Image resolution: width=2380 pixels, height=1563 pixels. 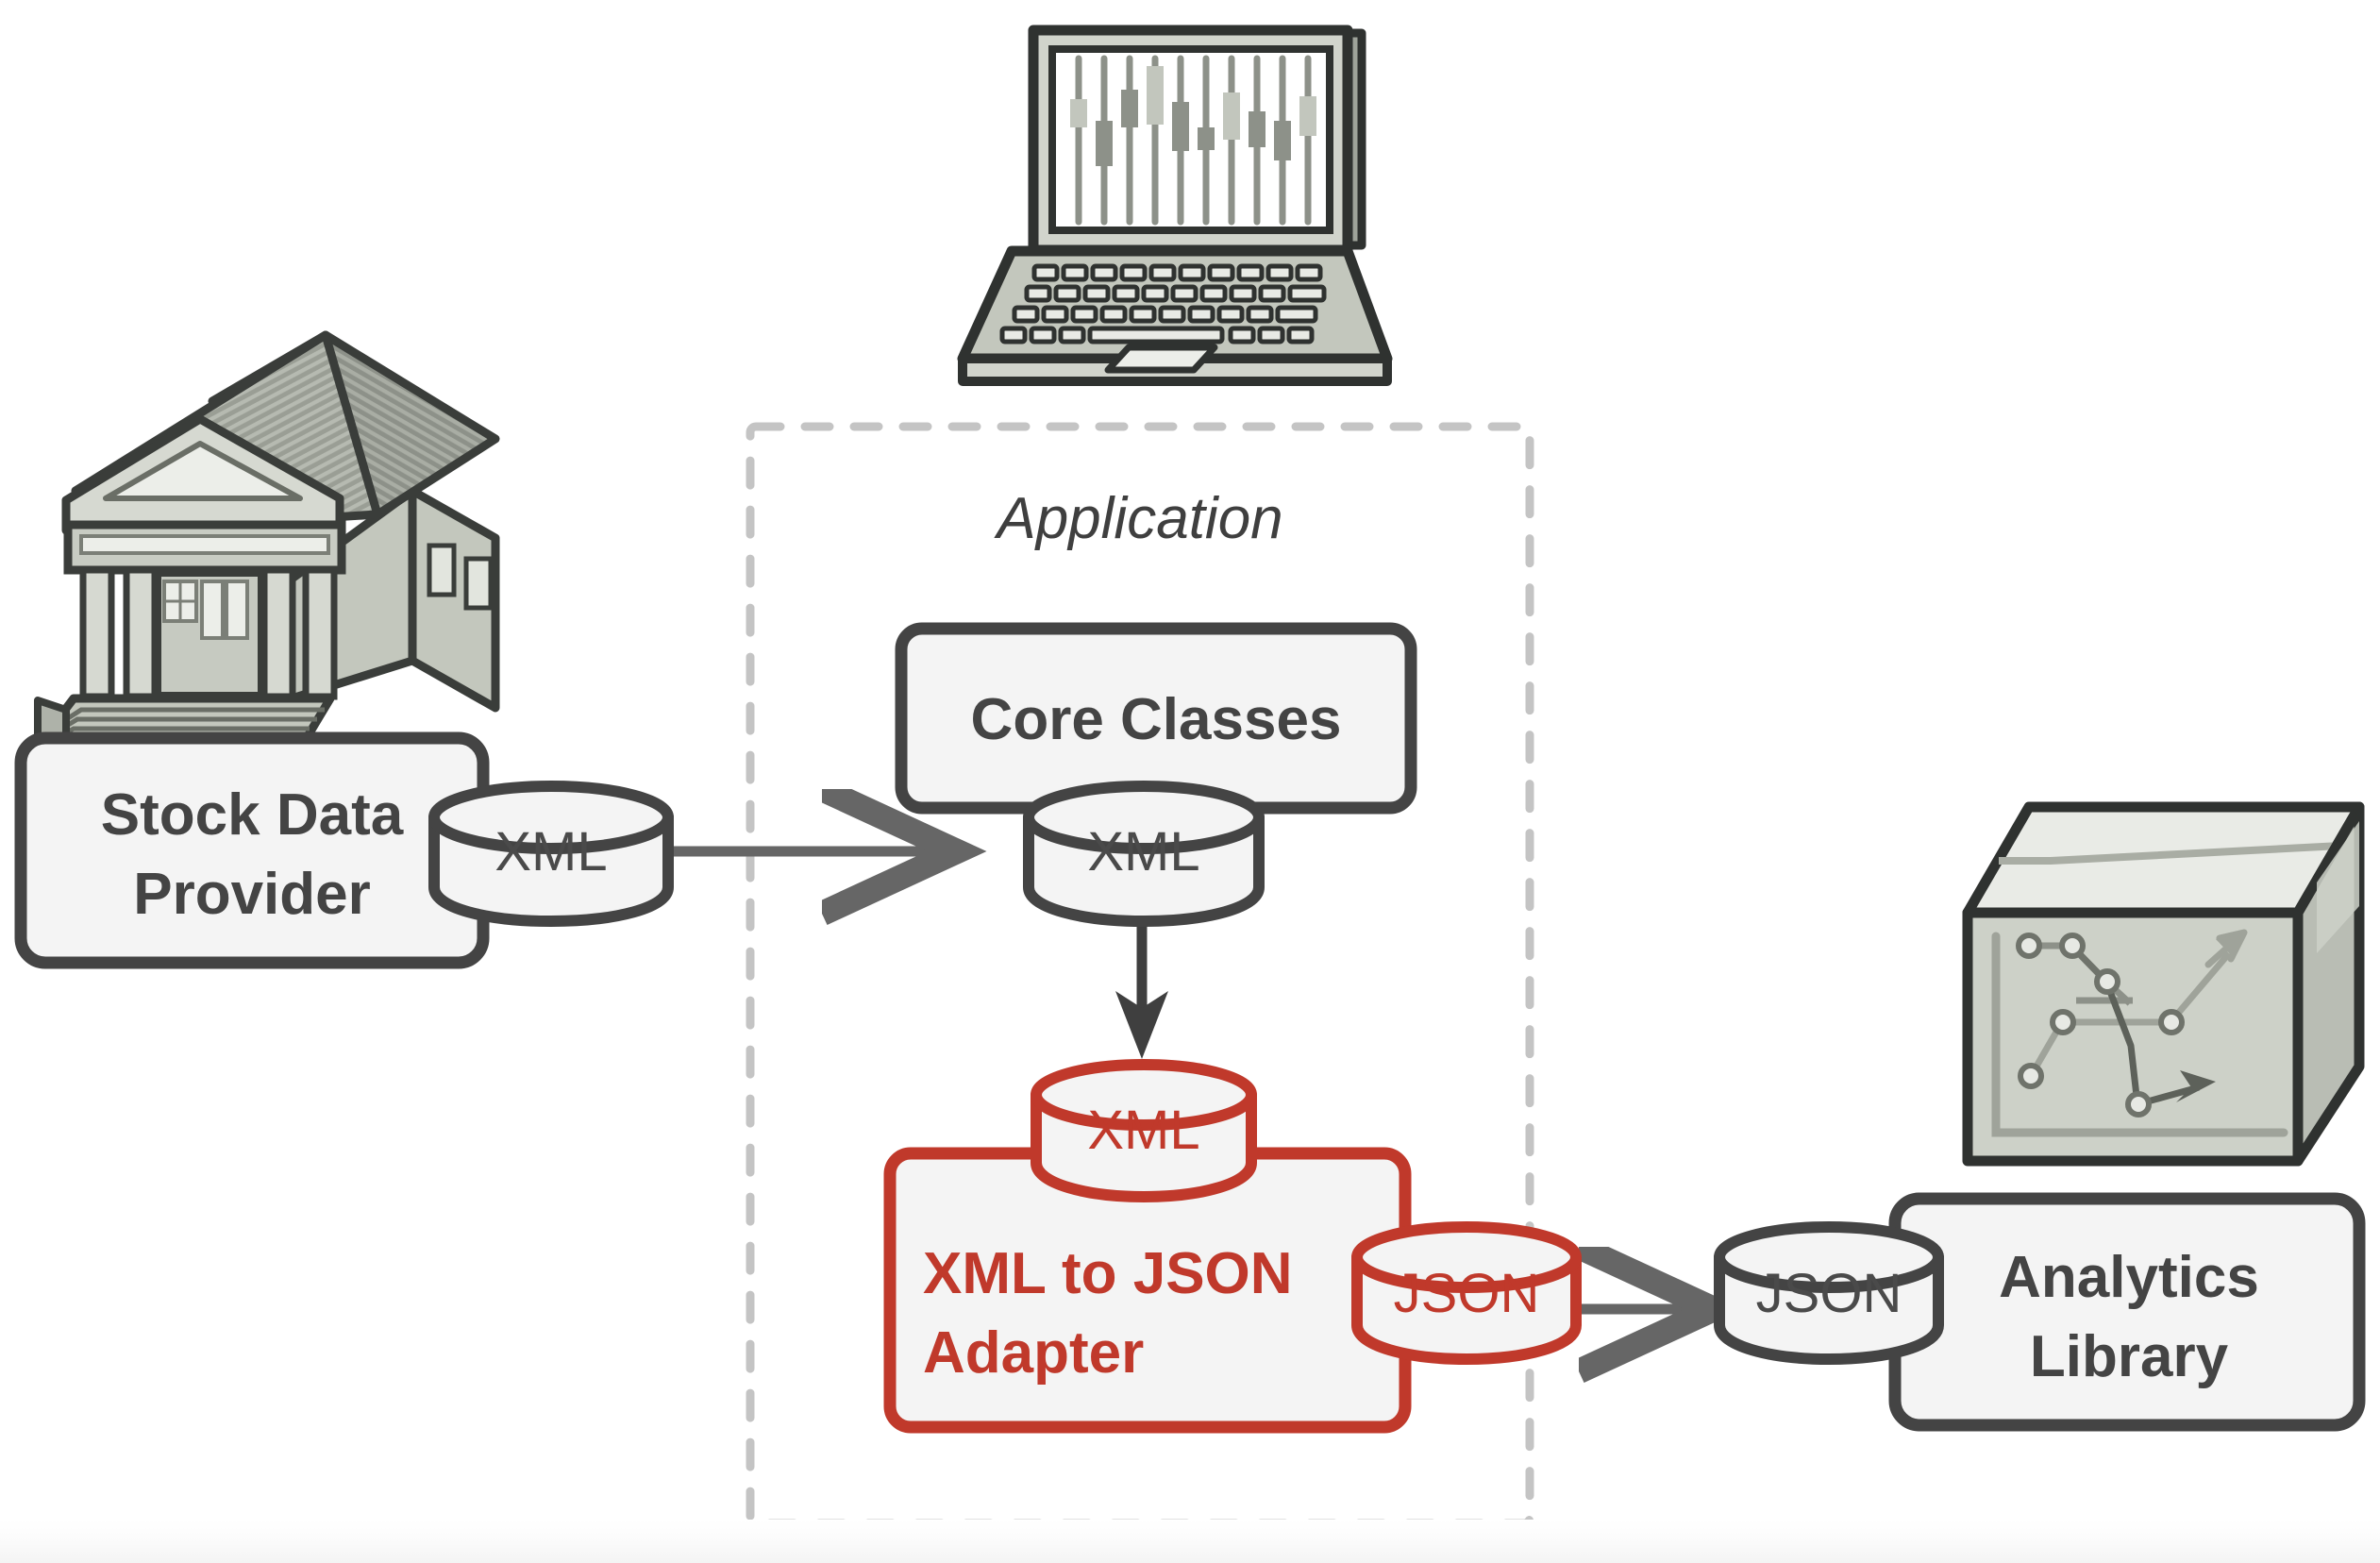 I want to click on interface-core-xml-in-label: XML, so click(x=1143, y=851).